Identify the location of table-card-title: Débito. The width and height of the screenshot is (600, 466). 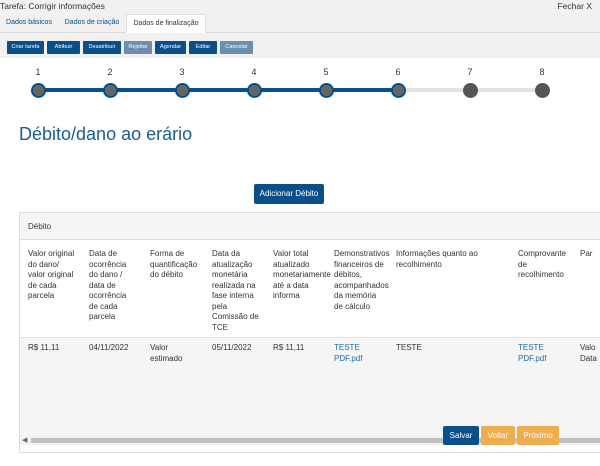
(310, 226).